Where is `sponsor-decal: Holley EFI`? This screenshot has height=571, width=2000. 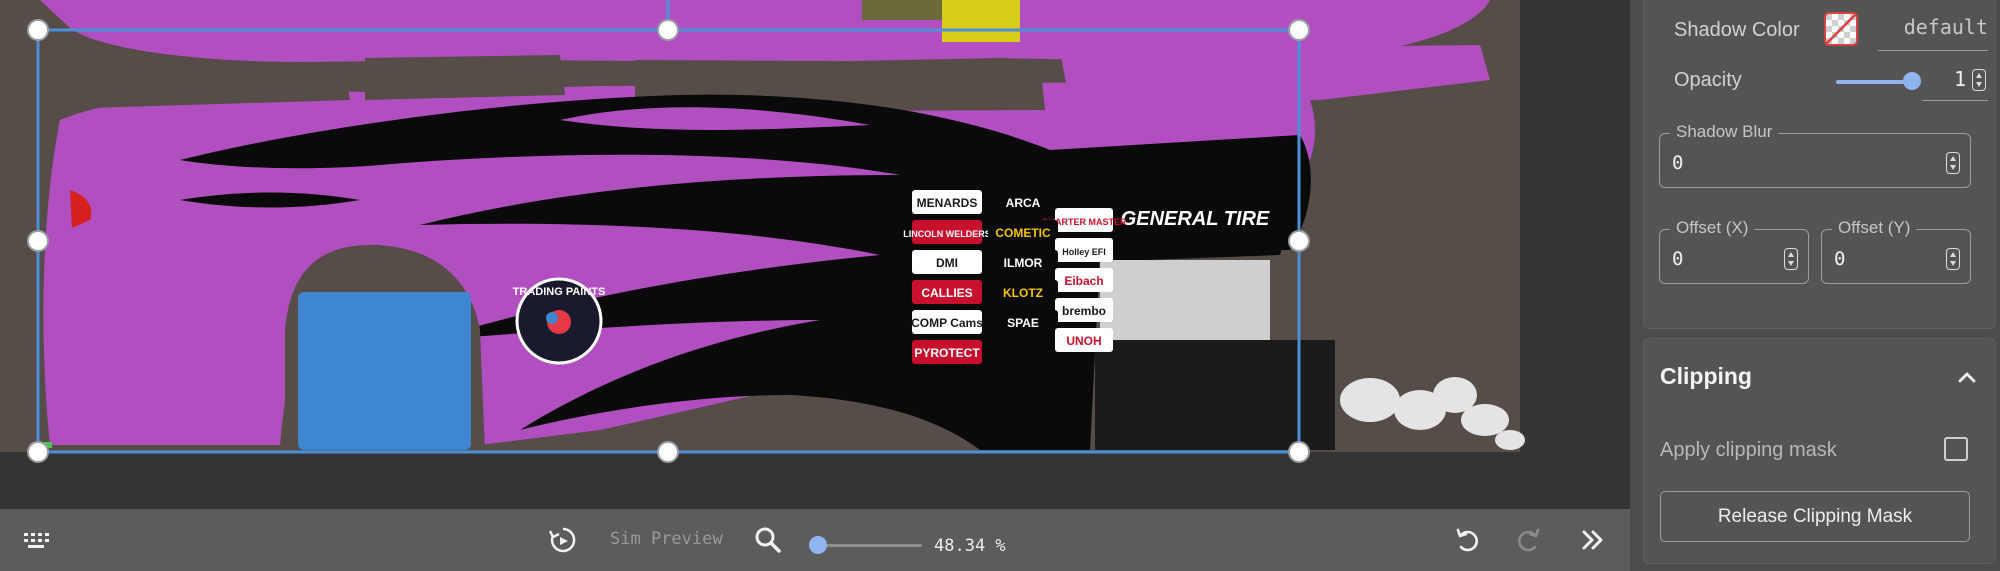
sponsor-decal: Holley EFI is located at coordinates (1084, 252).